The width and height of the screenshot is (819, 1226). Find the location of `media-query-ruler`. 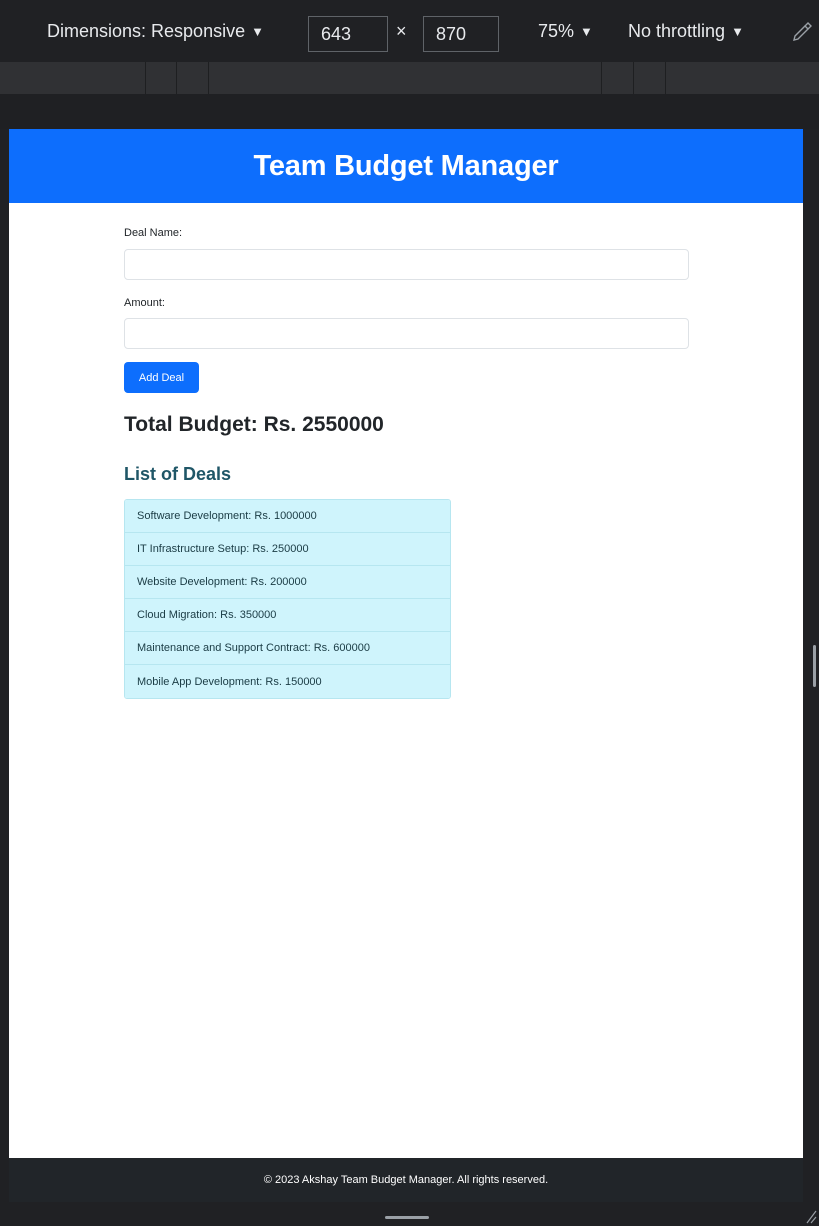

media-query-ruler is located at coordinates (409, 78).